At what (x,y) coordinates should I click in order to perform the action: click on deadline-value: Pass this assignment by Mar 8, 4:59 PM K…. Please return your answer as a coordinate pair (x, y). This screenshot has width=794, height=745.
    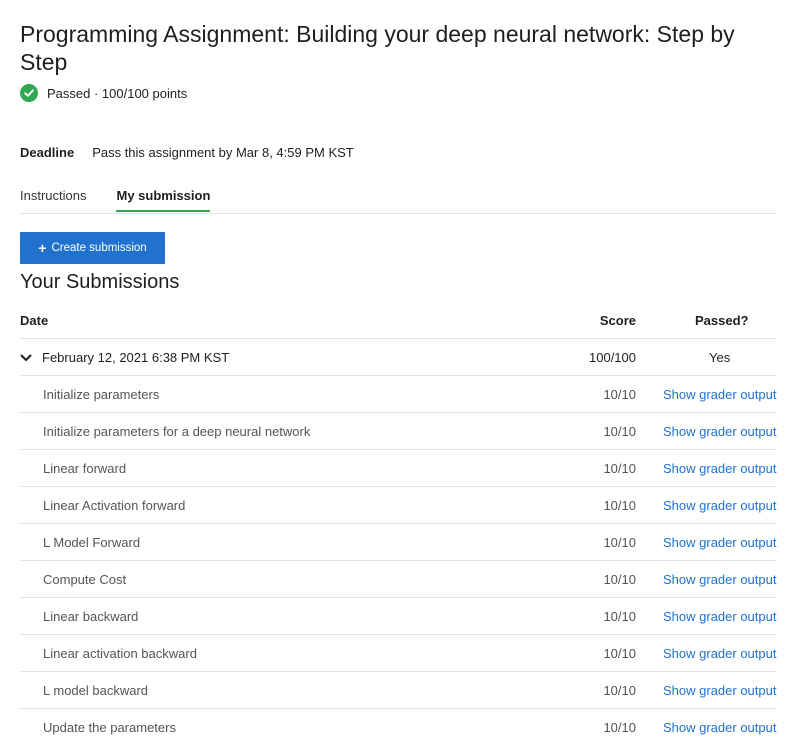
    Looking at the image, I should click on (223, 152).